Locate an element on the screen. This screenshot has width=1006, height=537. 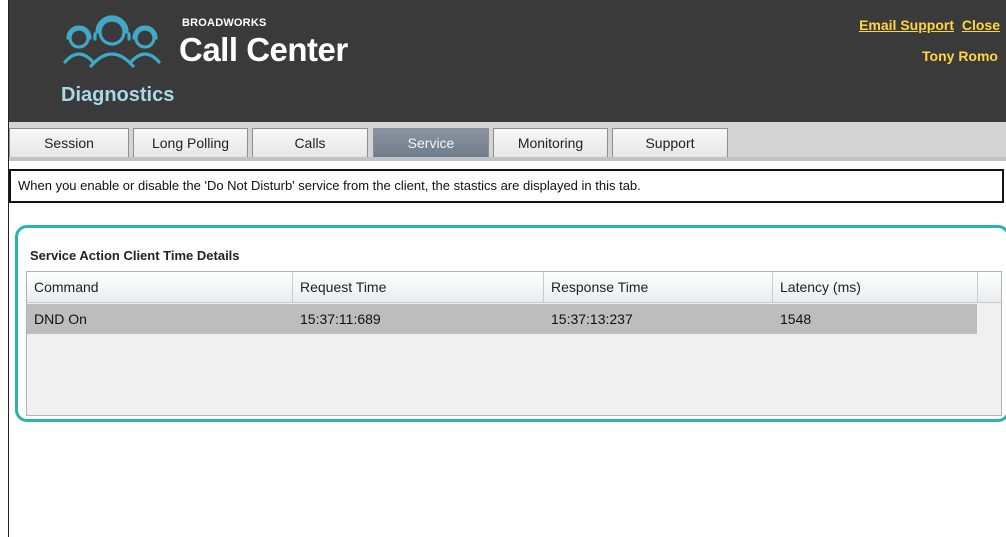
table-header-corner is located at coordinates (989, 287).